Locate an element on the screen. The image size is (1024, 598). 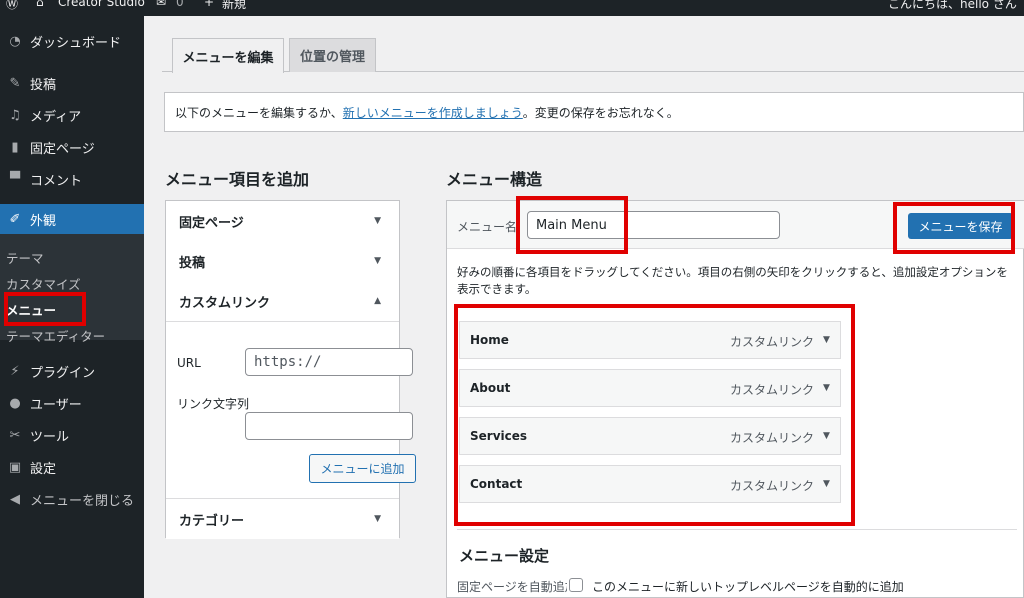
accordion-posts: 投稿 ▼ is located at coordinates (282, 261).